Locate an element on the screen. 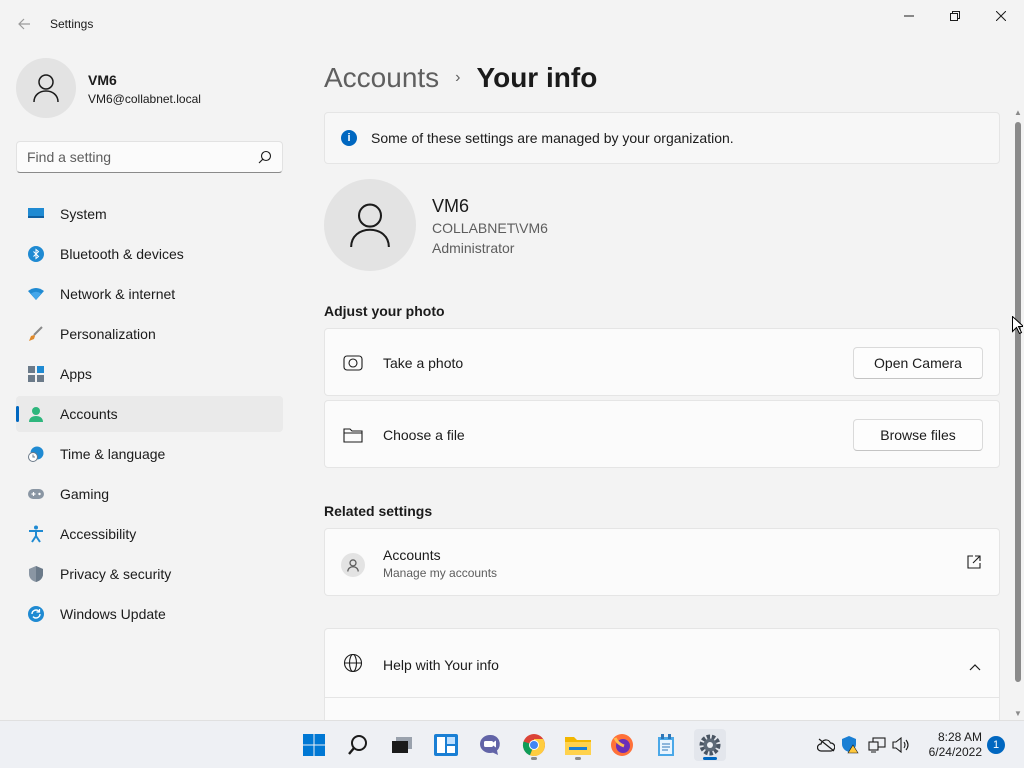 The image size is (1024, 768). minimize-button is located at coordinates (909, 16).